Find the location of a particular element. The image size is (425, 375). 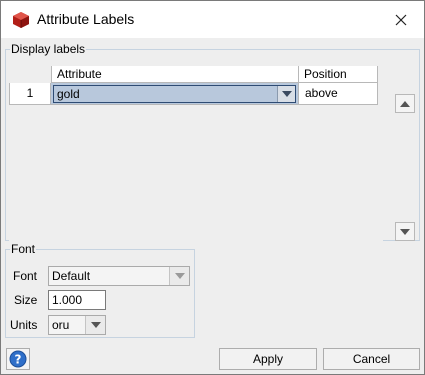

size-input: 1.000 is located at coordinates (77, 300).